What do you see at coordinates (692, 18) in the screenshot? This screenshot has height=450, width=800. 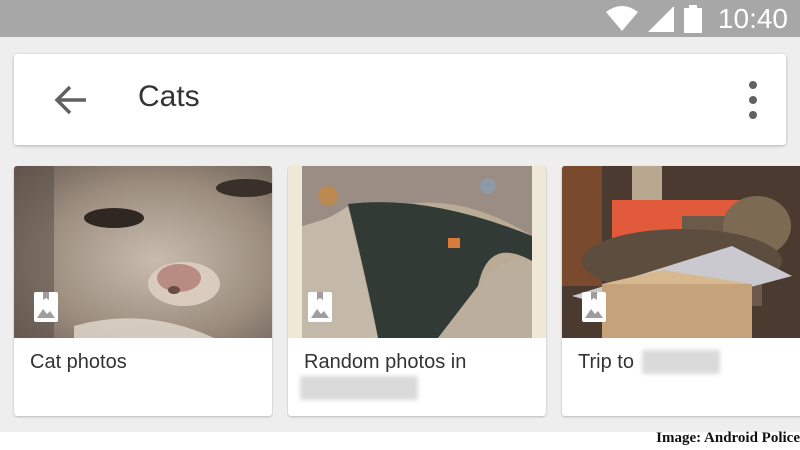 I see `battery-icon` at bounding box center [692, 18].